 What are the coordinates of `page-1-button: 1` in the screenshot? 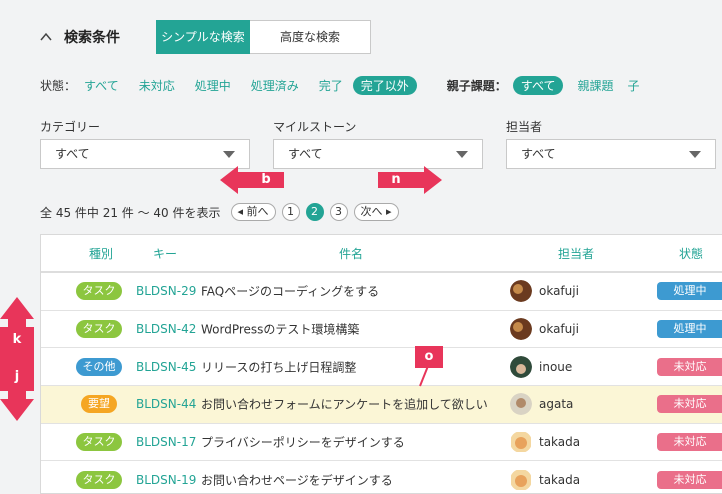 It's located at (290, 212).